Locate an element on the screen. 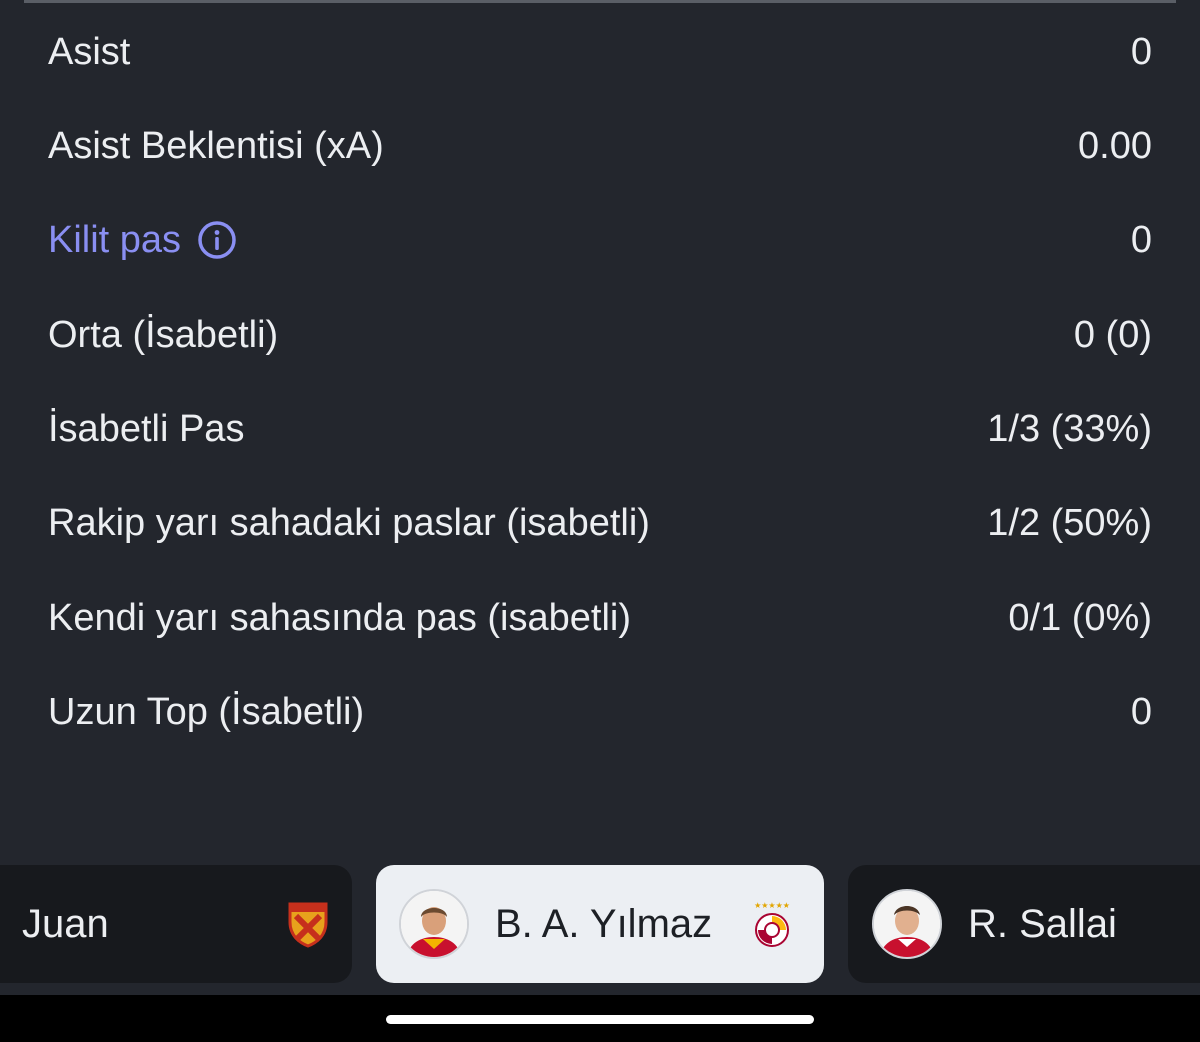  stat-label: Rakip yarı sahadaki paslar (isabetli) is located at coordinates (349, 522).